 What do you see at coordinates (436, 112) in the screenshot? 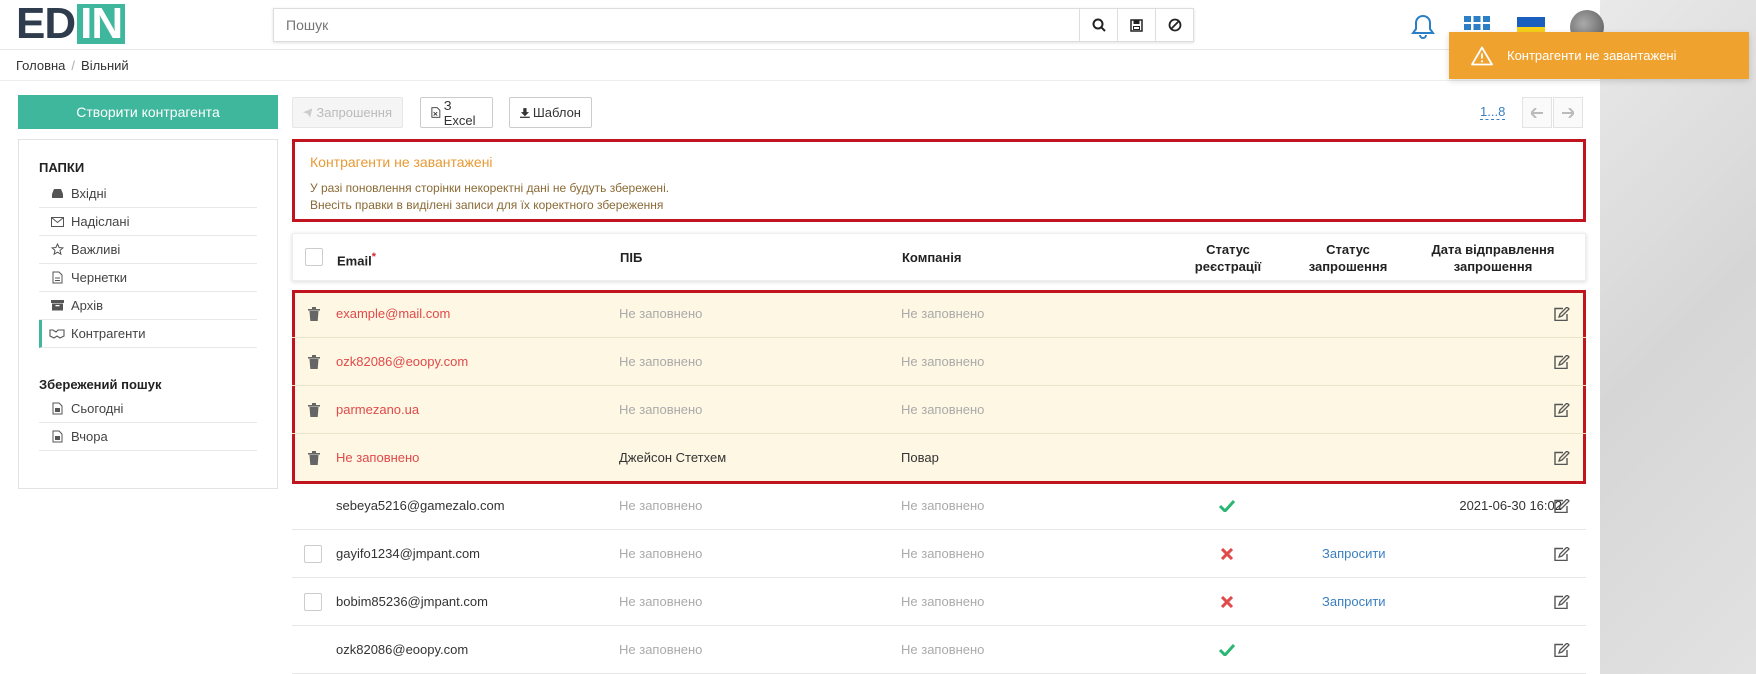
I see `excel-file-icon` at bounding box center [436, 112].